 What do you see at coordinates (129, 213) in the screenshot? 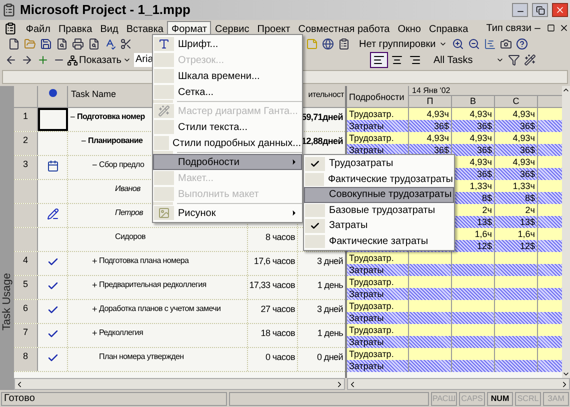
I see `task-name: Петров` at bounding box center [129, 213].